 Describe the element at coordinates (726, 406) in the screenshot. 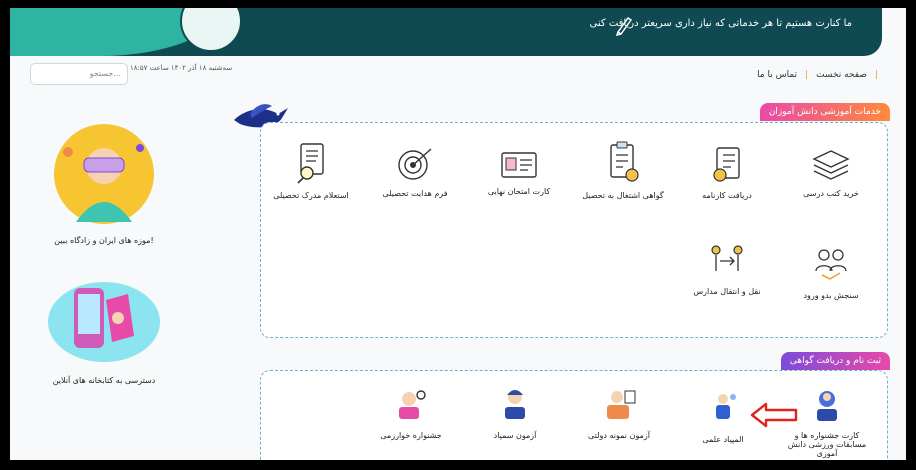

I see `olympiad-icon` at that location.